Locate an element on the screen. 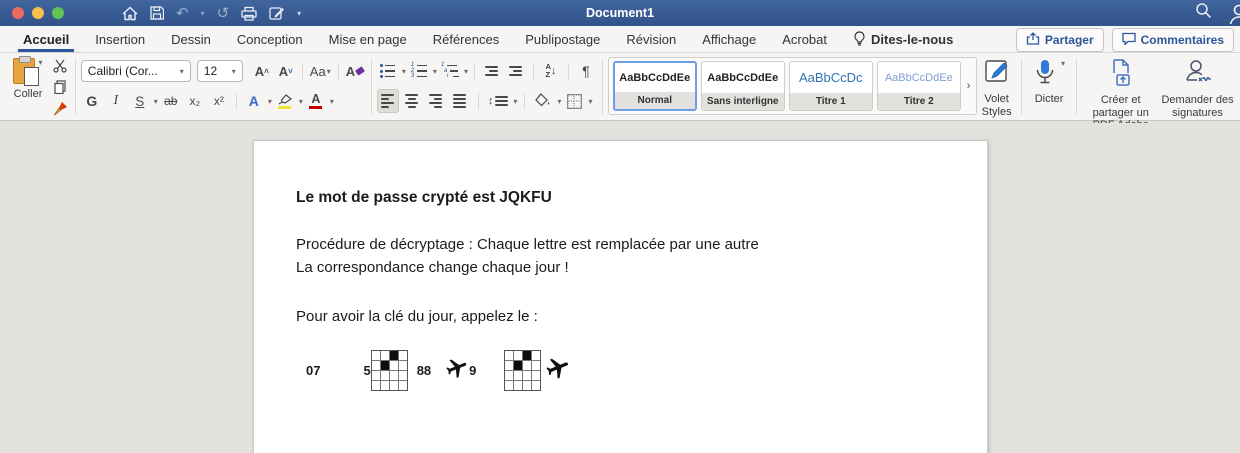 This screenshot has height=453, width=1240. clear-formatting-button: A is located at coordinates (355, 71).